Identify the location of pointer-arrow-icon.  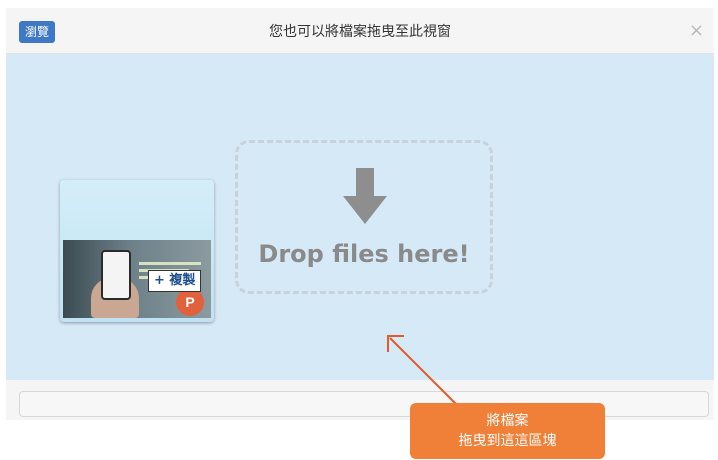
(423, 371).